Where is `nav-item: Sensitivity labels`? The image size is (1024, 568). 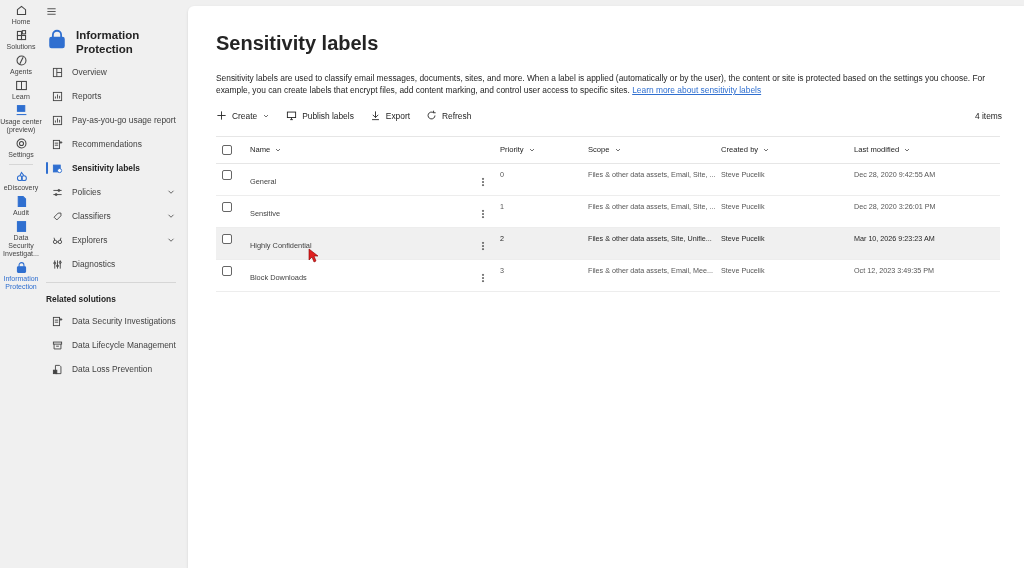 nav-item: Sensitivity labels is located at coordinates (111, 168).